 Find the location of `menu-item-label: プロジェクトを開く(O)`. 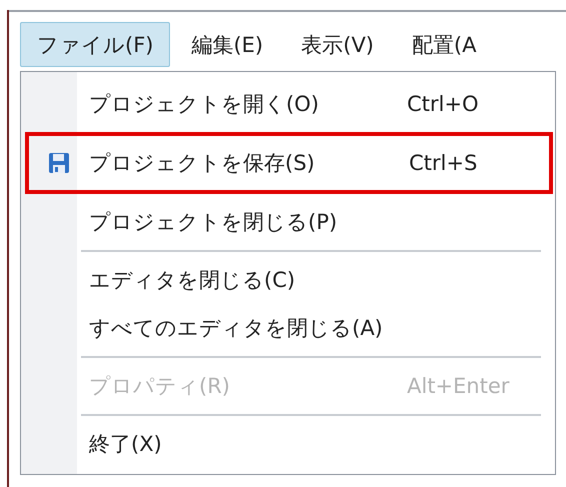

menu-item-label: プロジェクトを開く(O) is located at coordinates (204, 104).